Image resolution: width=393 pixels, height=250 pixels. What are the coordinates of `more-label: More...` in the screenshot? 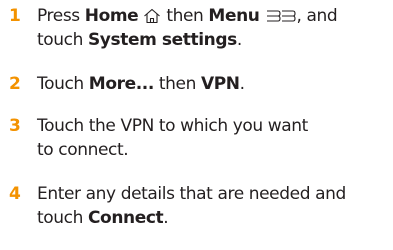 It's located at (121, 84).